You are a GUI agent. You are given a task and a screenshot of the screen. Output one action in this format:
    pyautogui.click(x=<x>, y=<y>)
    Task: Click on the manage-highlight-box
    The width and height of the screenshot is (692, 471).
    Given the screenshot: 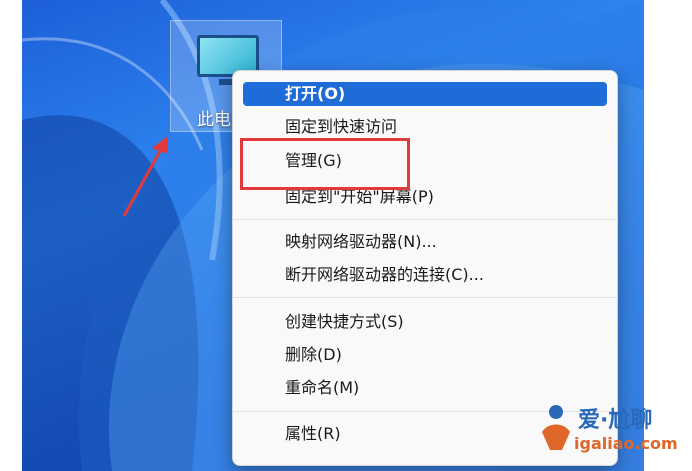 What is the action you would take?
    pyautogui.click(x=325, y=164)
    